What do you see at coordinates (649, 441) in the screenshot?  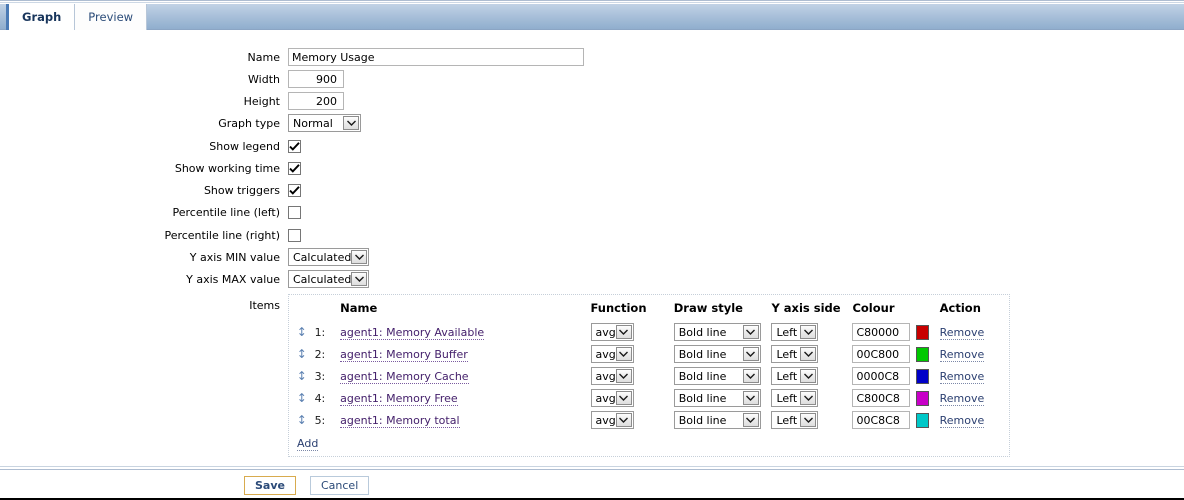 I see `add-item-row: Add` at bounding box center [649, 441].